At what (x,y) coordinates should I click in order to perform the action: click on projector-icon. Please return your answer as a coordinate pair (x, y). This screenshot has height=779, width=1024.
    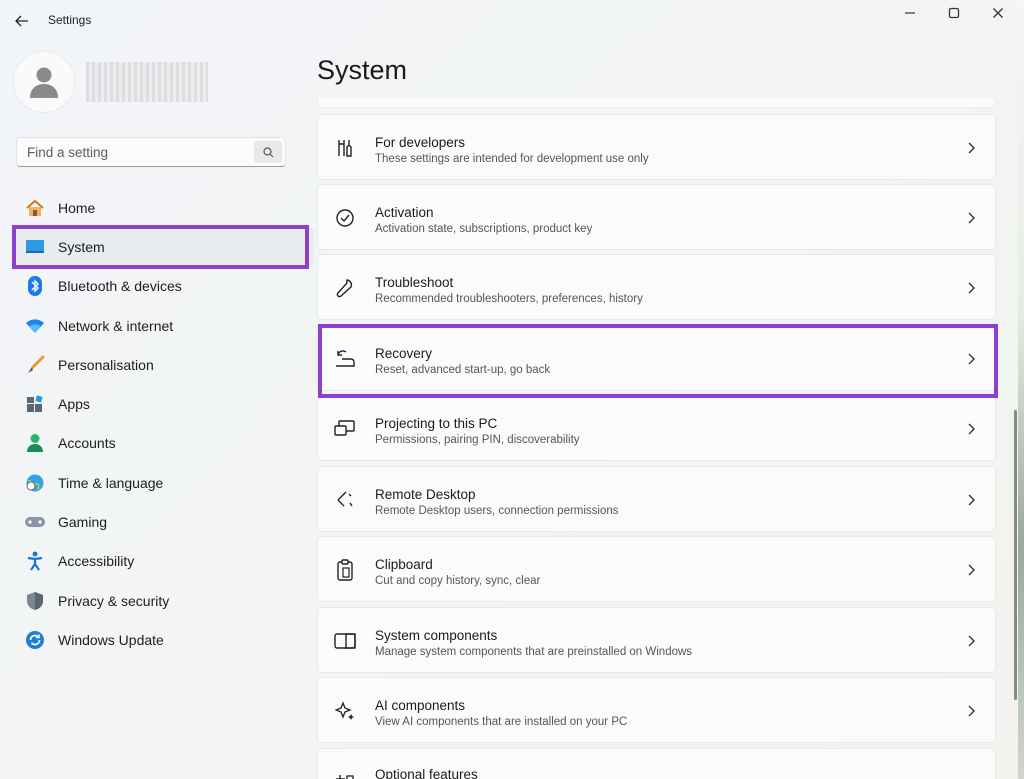
    Looking at the image, I should click on (345, 429).